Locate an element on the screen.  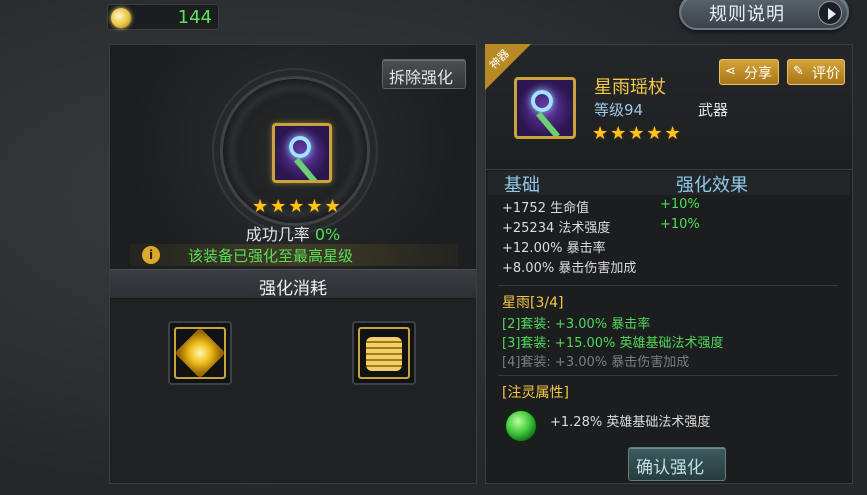
max-star-notice: i 该装备已强化至最高星级 is located at coordinates (294, 255).